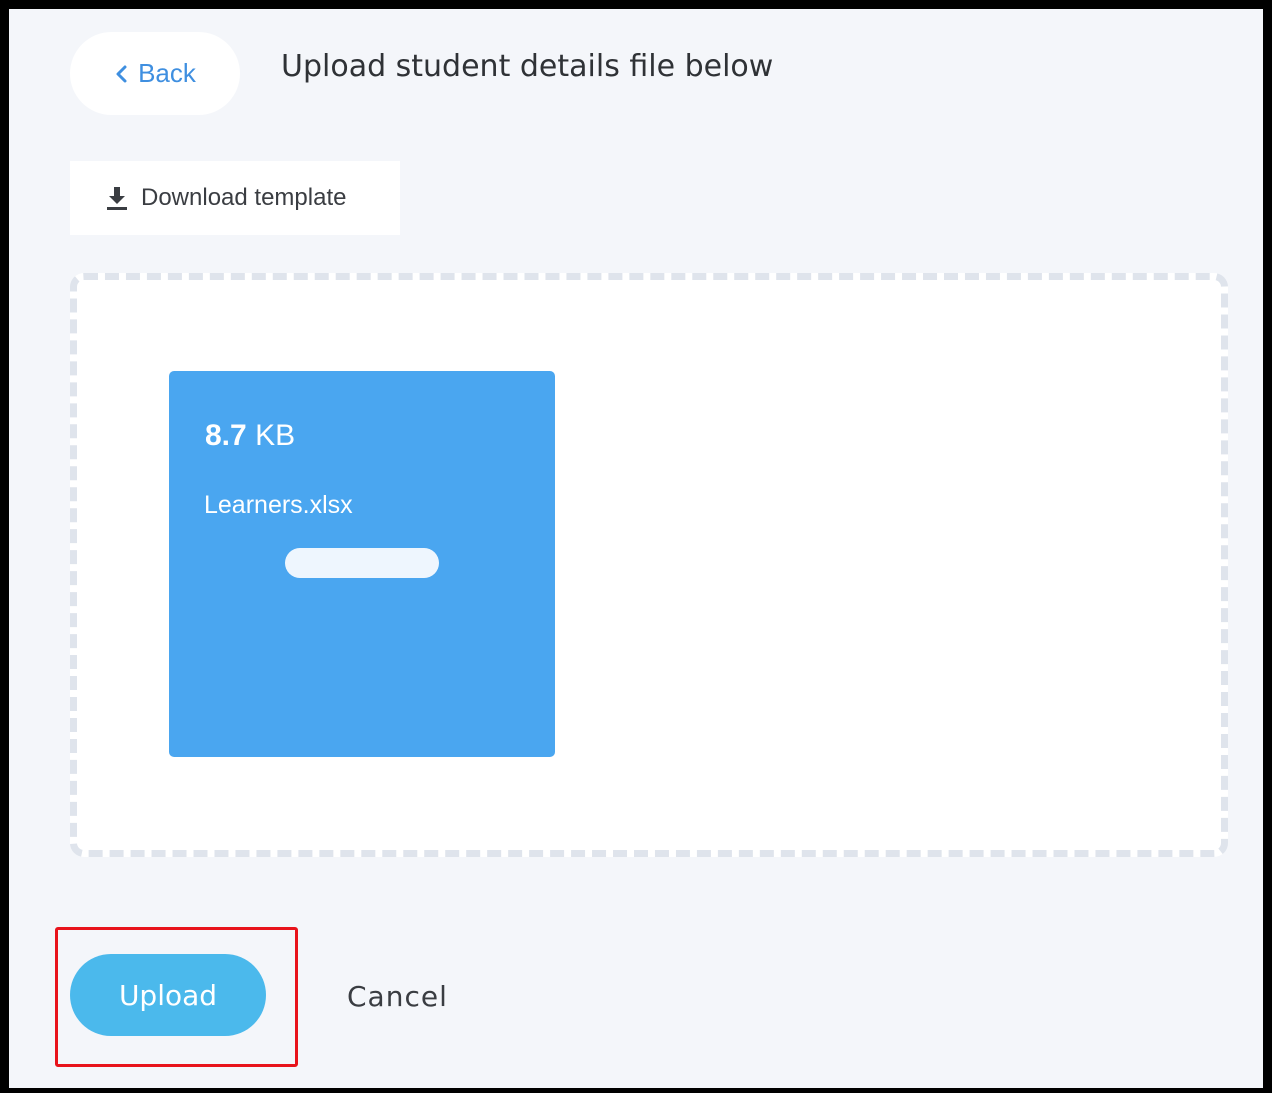 Image resolution: width=1272 pixels, height=1093 pixels. I want to click on file-size: 8.7 KB, so click(250, 436).